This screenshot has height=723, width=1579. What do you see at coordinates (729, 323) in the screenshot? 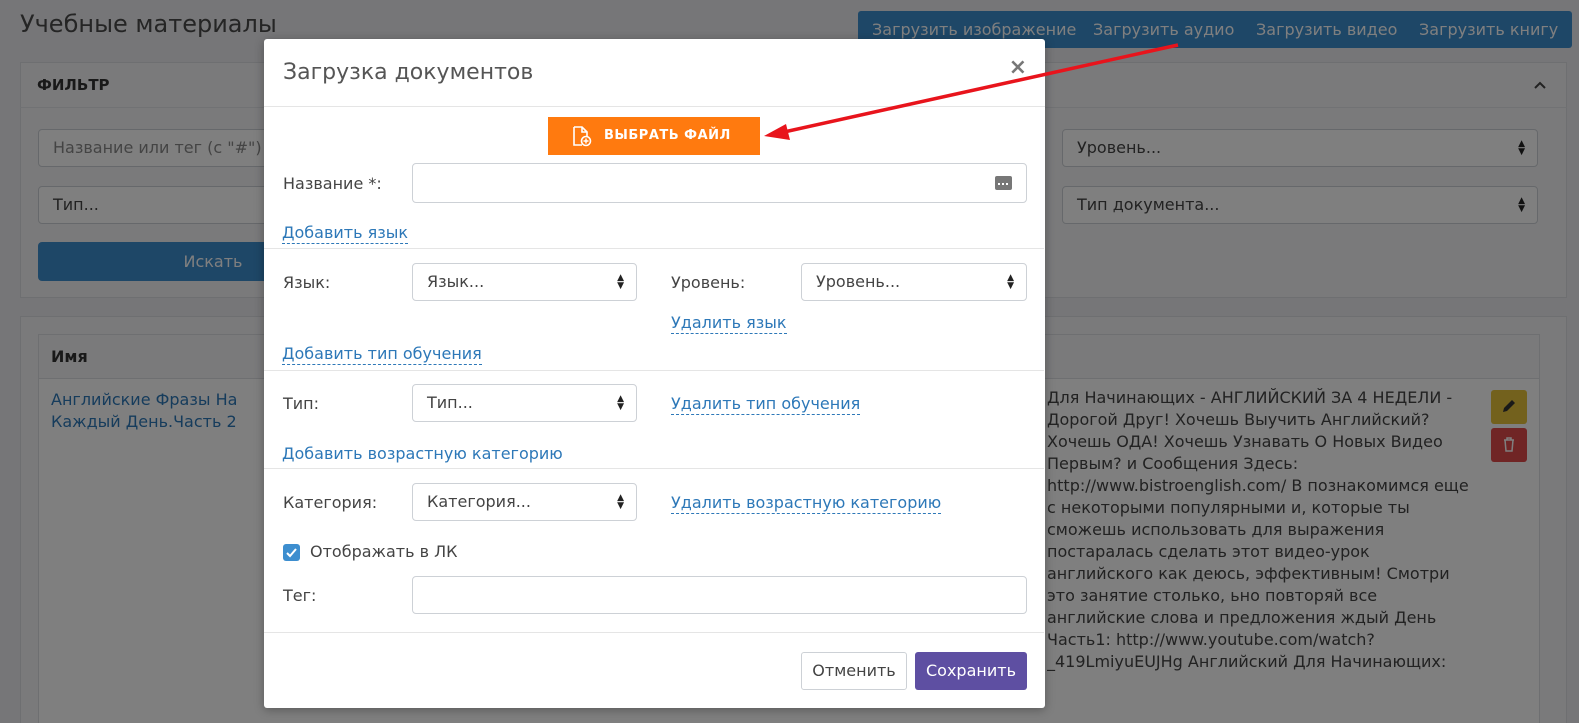
I see `remove-language-link: Удалить язык` at bounding box center [729, 323].